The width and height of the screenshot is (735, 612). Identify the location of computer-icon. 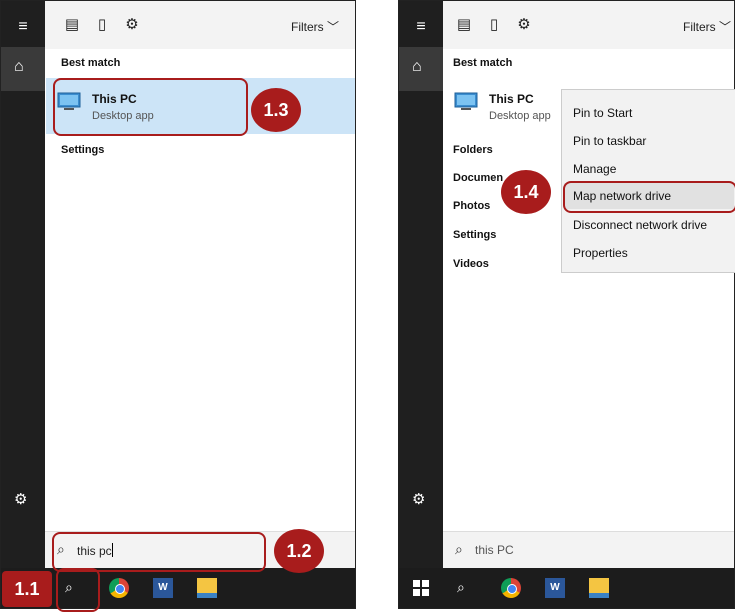
(466, 101).